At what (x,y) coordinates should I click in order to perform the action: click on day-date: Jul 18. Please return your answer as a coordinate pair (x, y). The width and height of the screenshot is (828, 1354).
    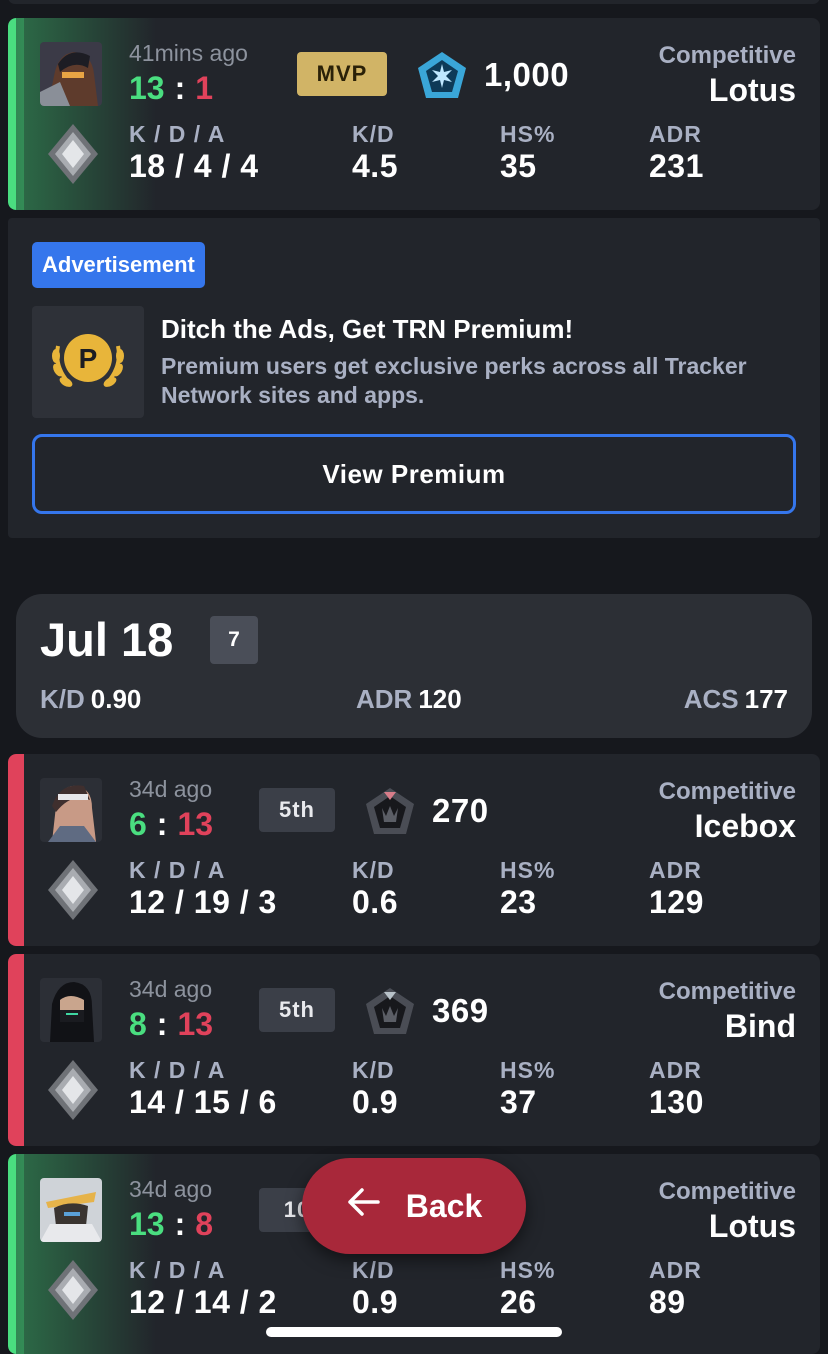
    Looking at the image, I should click on (107, 639).